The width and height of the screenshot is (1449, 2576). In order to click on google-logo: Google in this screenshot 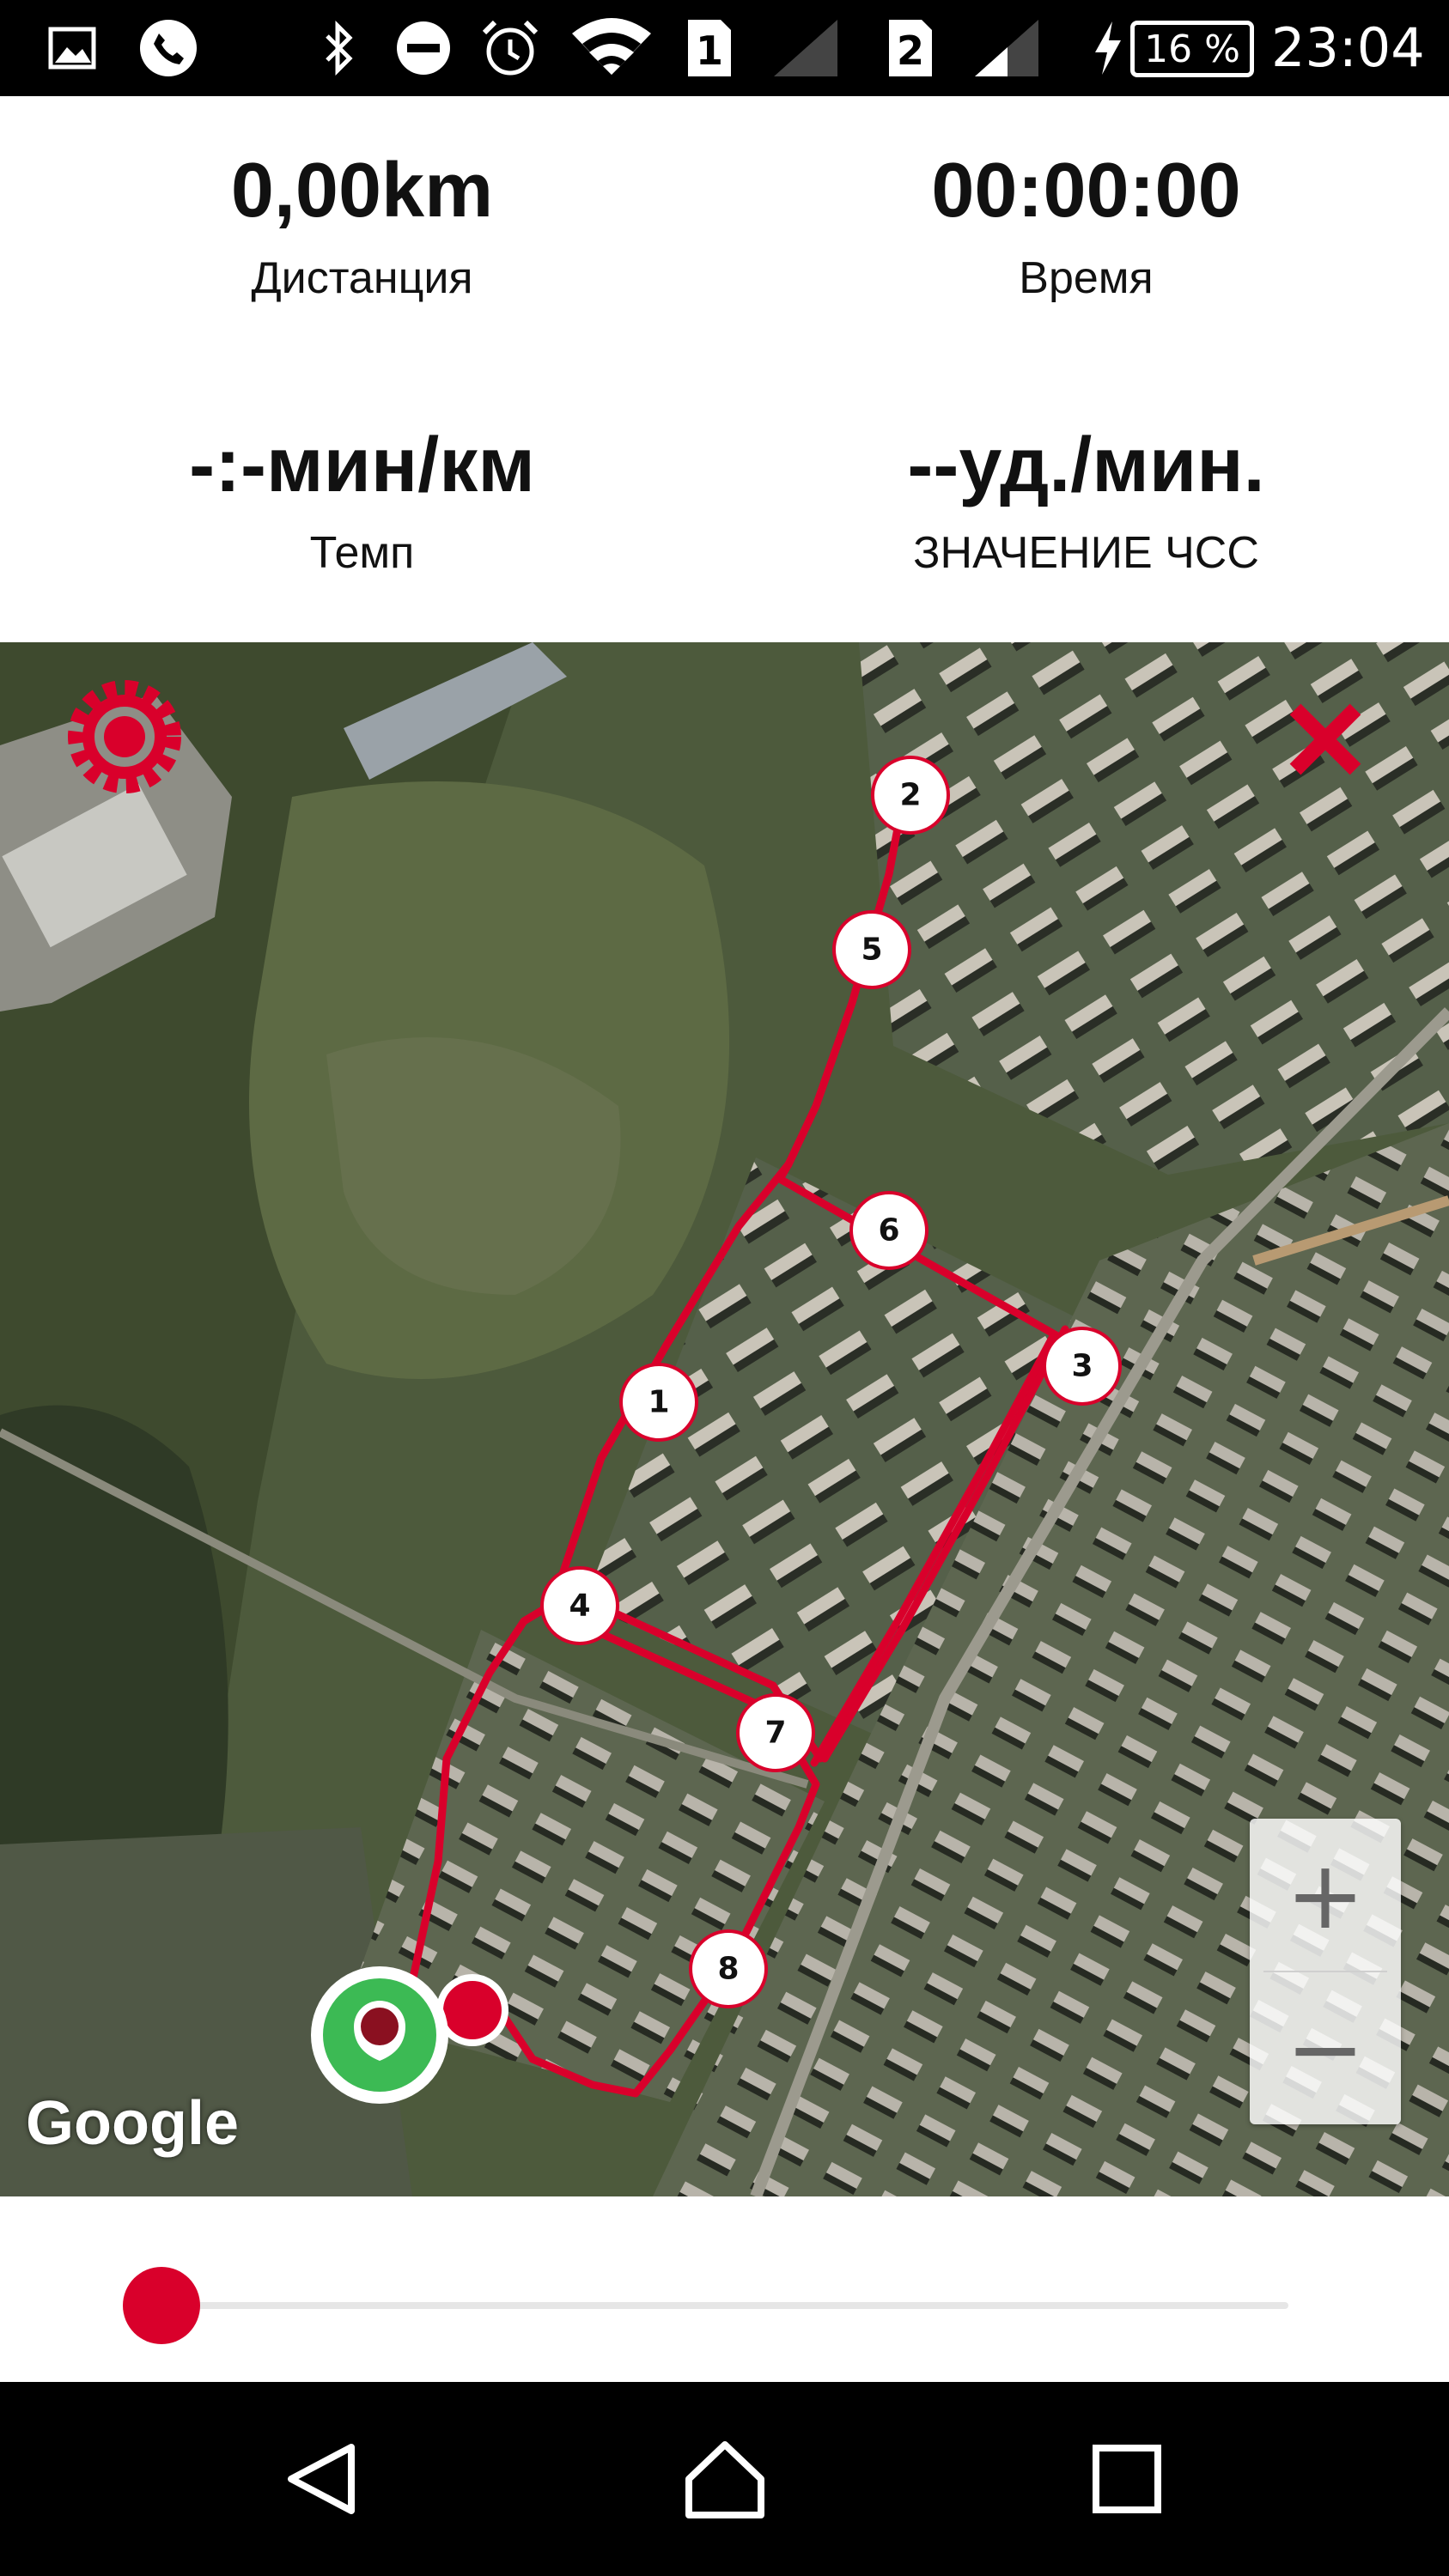, I will do `click(132, 2123)`.